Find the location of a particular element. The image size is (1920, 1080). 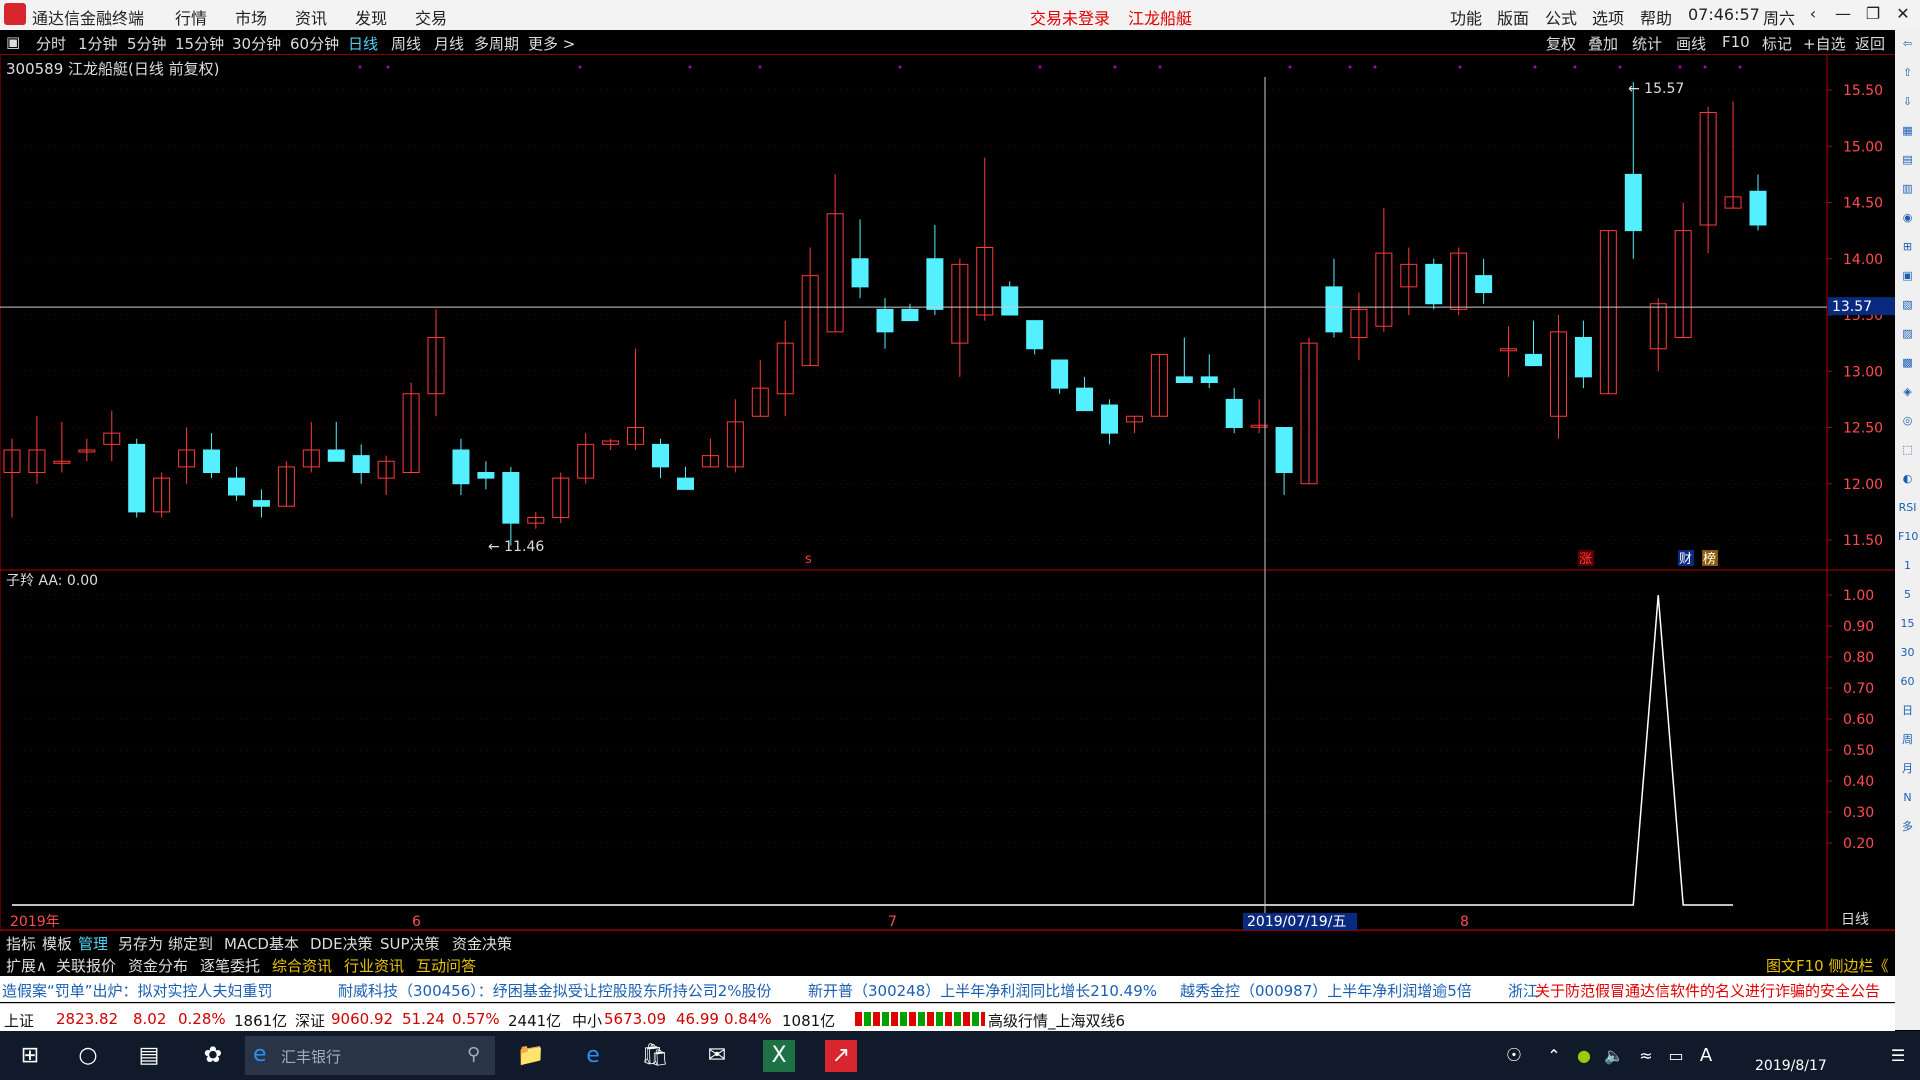

extension-tab-2: 资金分布 is located at coordinates (158, 965).